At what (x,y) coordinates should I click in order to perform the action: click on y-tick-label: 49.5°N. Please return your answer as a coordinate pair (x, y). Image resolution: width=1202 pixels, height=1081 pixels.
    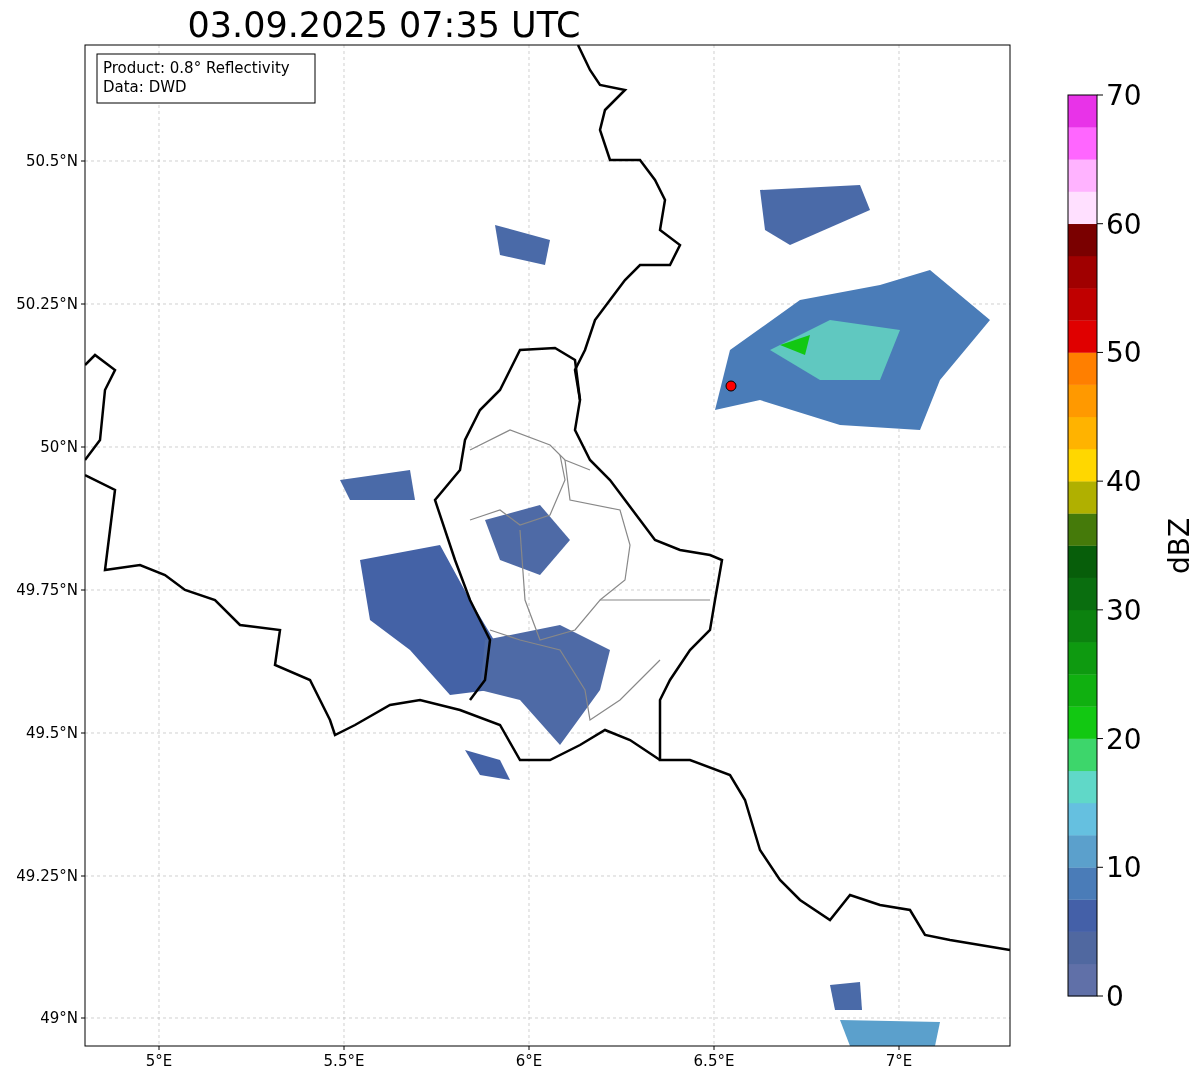
    Looking at the image, I should click on (51, 733).